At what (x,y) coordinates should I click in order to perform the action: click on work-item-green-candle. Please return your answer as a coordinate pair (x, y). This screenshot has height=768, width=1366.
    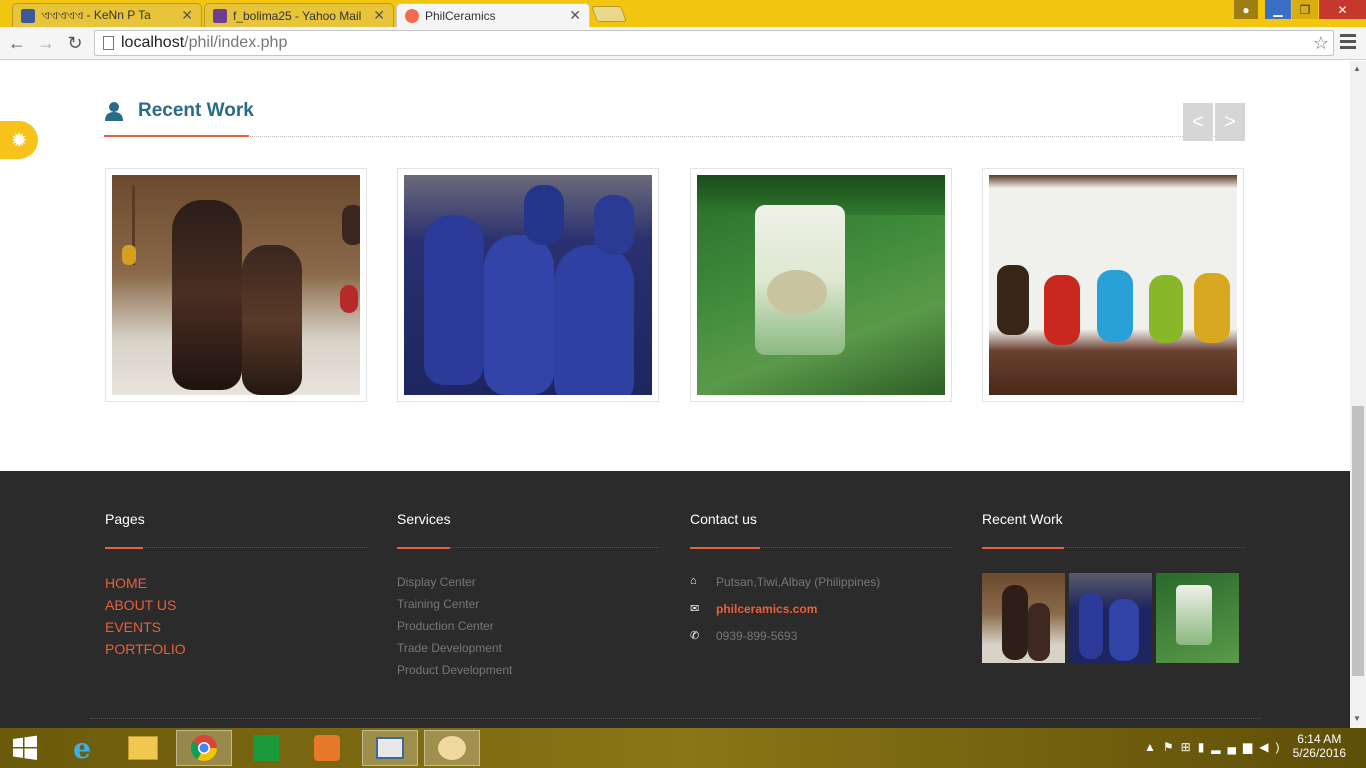
    Looking at the image, I should click on (821, 285).